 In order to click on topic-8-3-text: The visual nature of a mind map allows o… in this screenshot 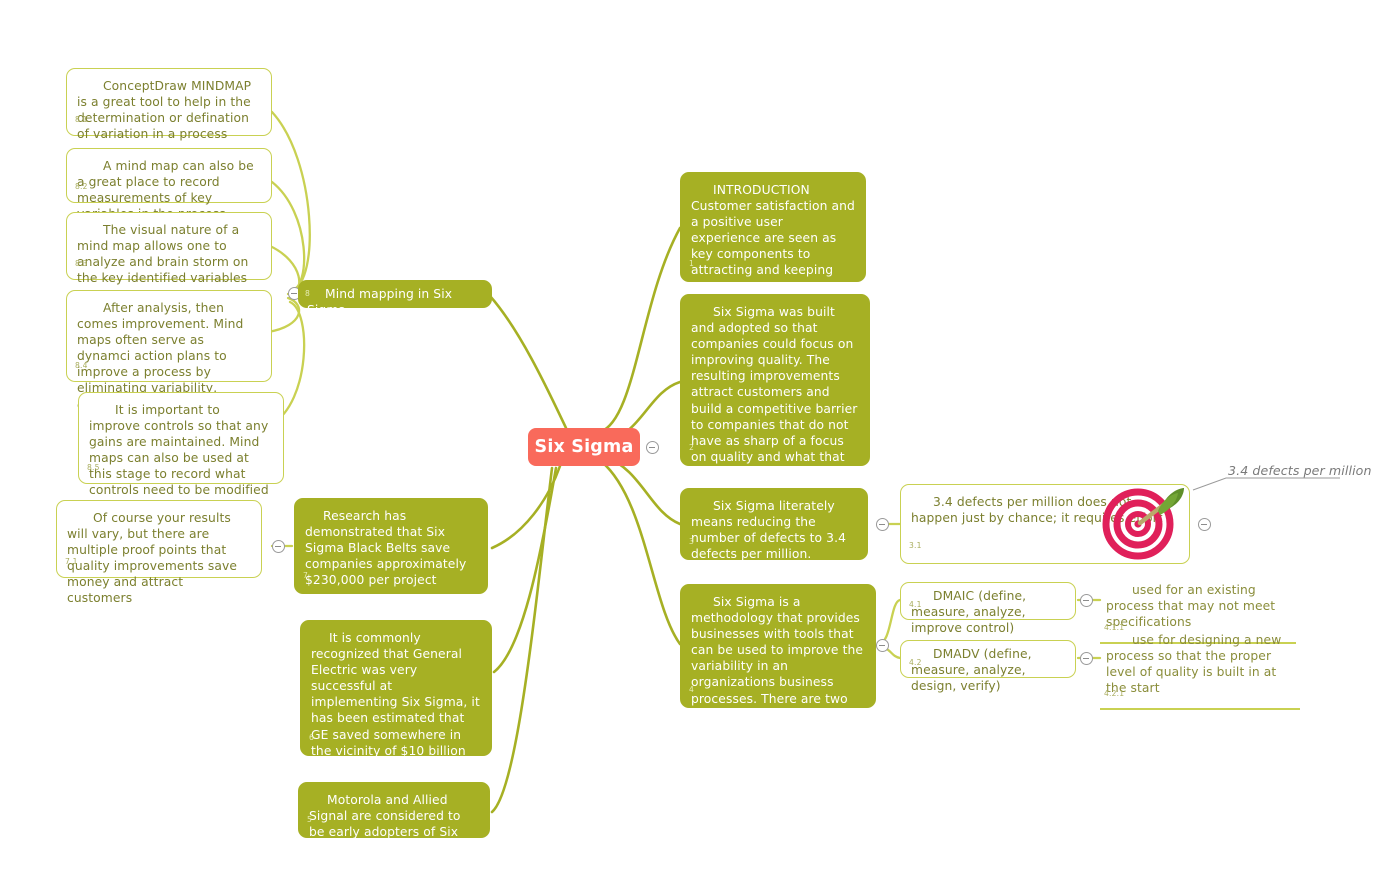, I will do `click(163, 254)`.